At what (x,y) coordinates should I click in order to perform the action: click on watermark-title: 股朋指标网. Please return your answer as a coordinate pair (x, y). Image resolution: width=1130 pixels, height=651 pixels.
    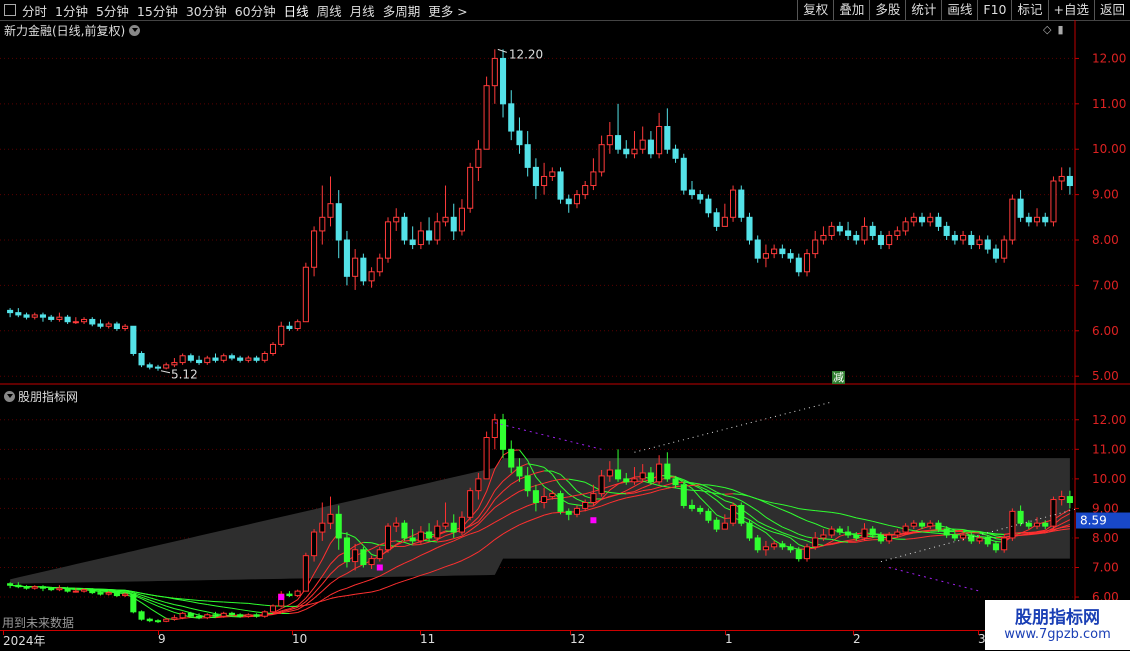
    Looking at the image, I should click on (1057, 615).